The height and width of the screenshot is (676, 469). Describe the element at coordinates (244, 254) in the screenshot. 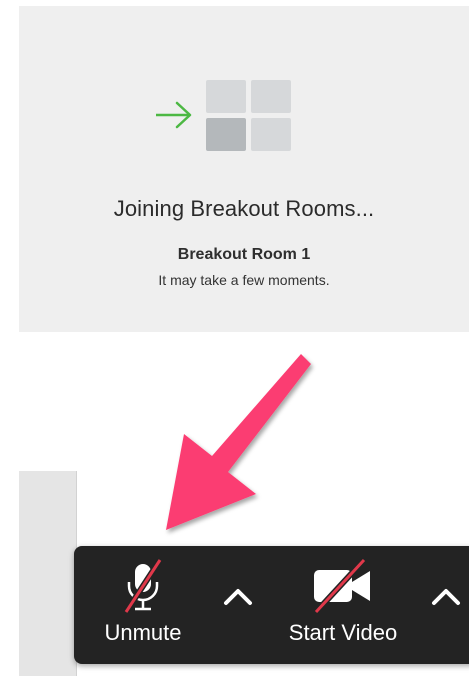

I see `room-name: Breakout Room 1` at that location.